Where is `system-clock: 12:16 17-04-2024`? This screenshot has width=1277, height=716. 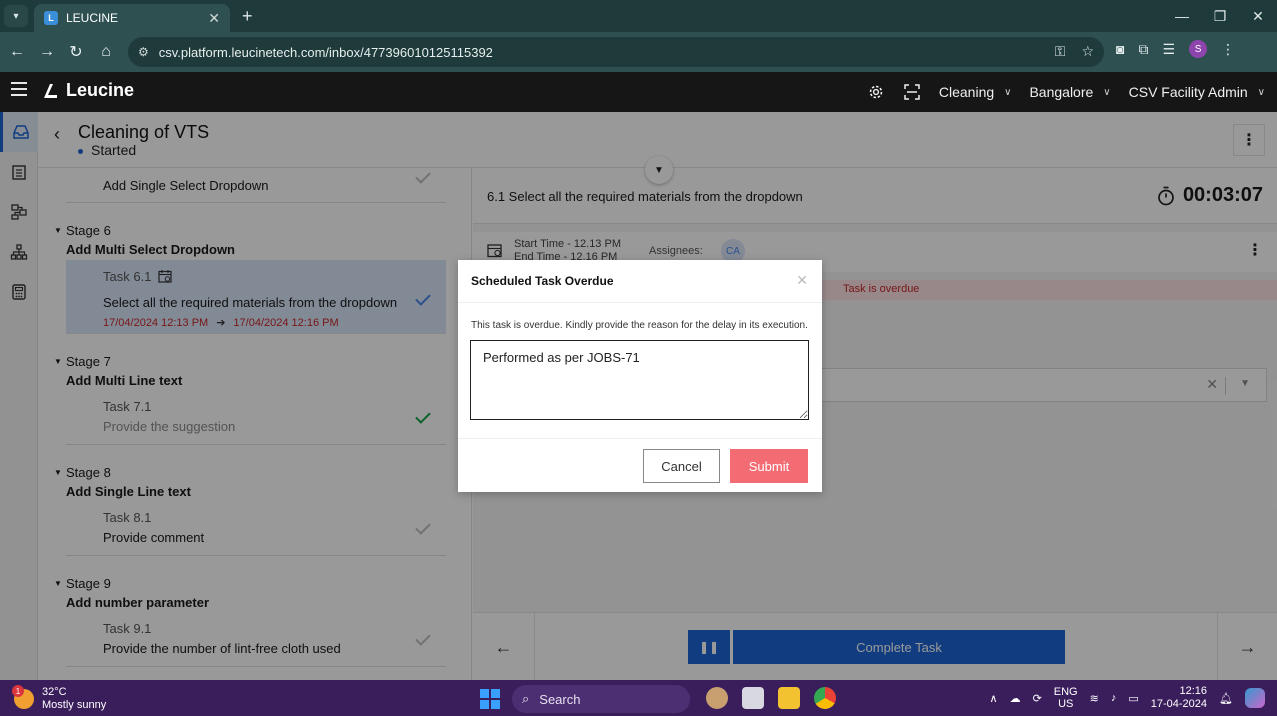
system-clock: 12:16 17-04-2024 is located at coordinates (1179, 698).